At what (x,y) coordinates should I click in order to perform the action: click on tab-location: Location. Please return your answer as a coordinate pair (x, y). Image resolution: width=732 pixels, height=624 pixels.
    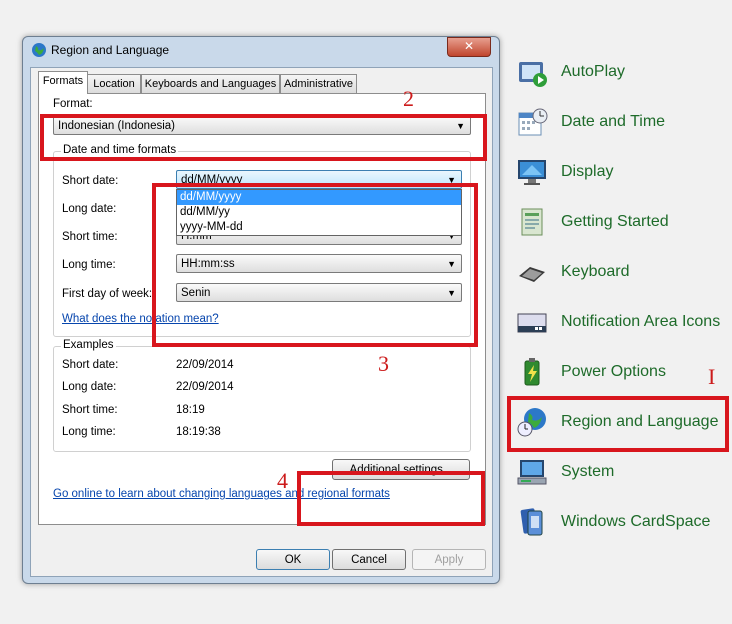
    Looking at the image, I should click on (114, 83).